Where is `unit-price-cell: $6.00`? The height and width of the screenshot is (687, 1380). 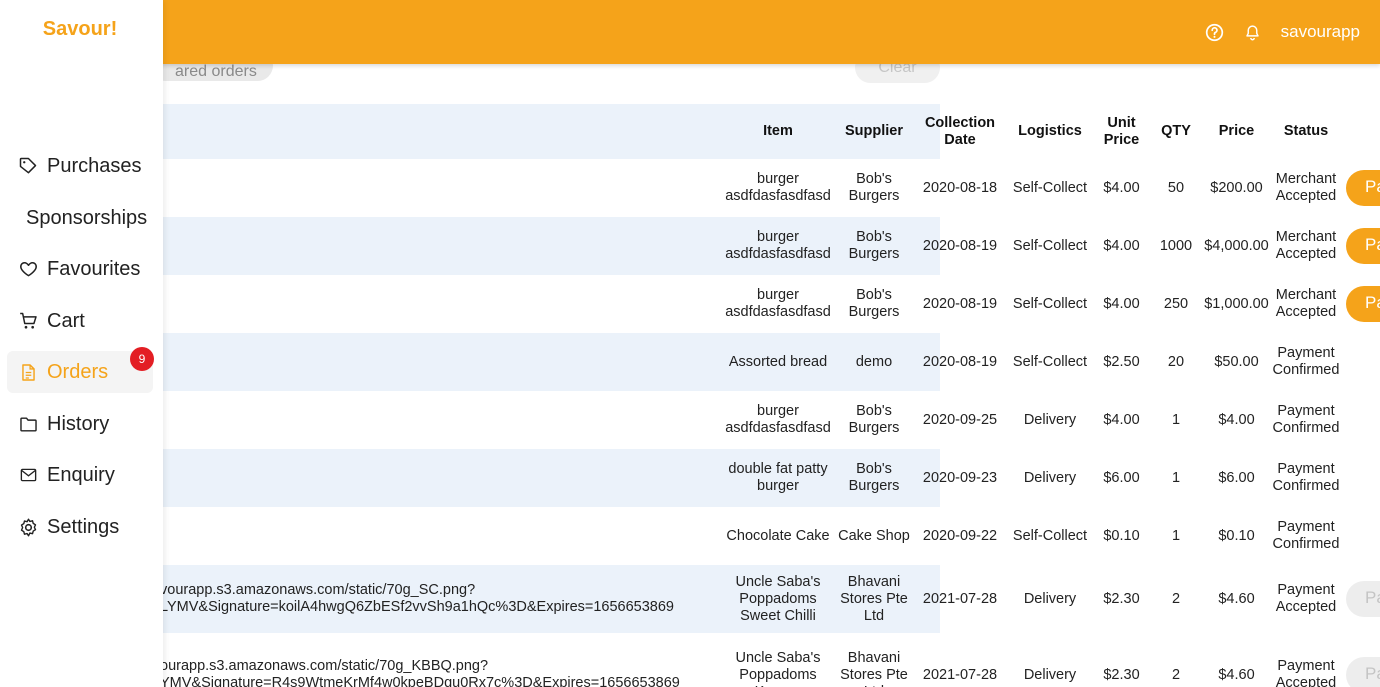 unit-price-cell: $6.00 is located at coordinates (1121, 477).